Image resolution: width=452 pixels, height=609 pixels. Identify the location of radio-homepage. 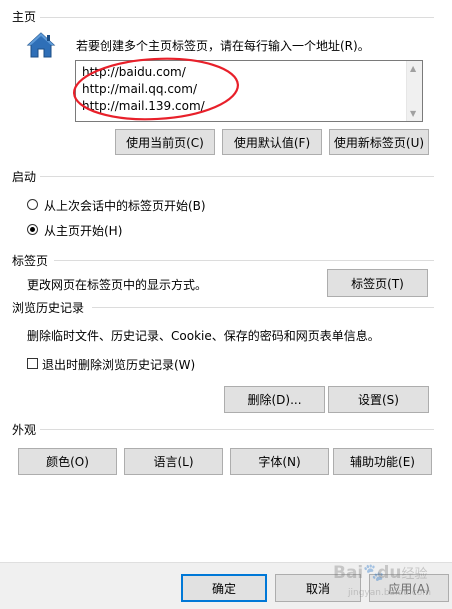
(32, 229).